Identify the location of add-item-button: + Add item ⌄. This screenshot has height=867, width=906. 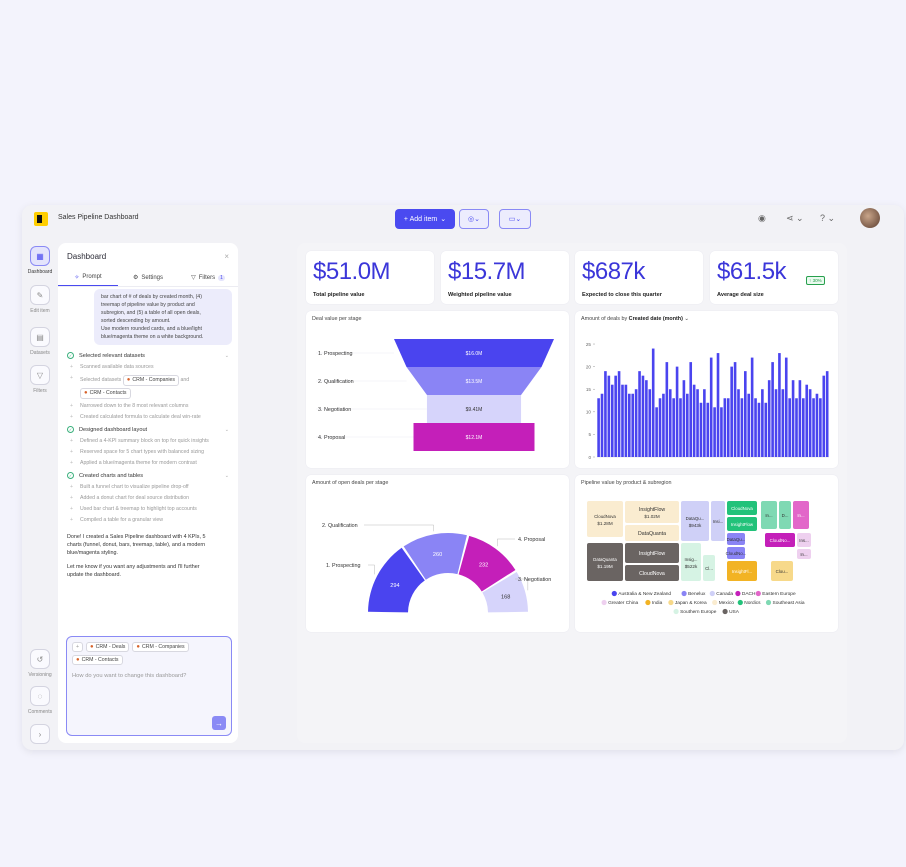
(425, 219).